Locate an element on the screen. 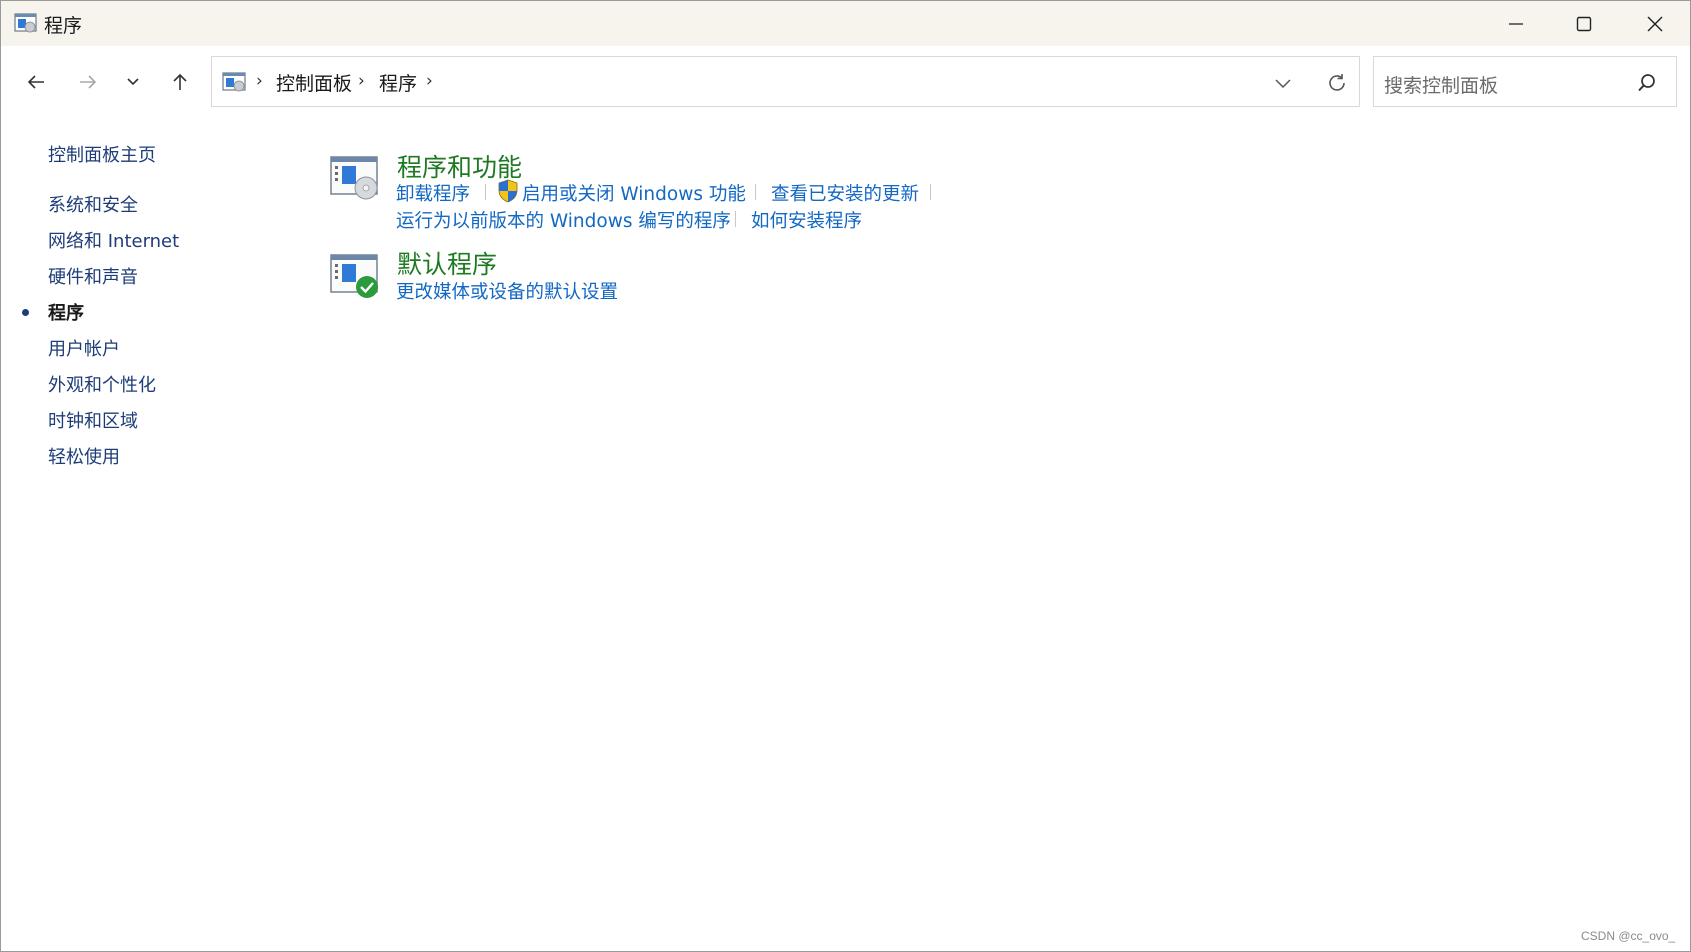  maximize-button is located at coordinates (1584, 23).